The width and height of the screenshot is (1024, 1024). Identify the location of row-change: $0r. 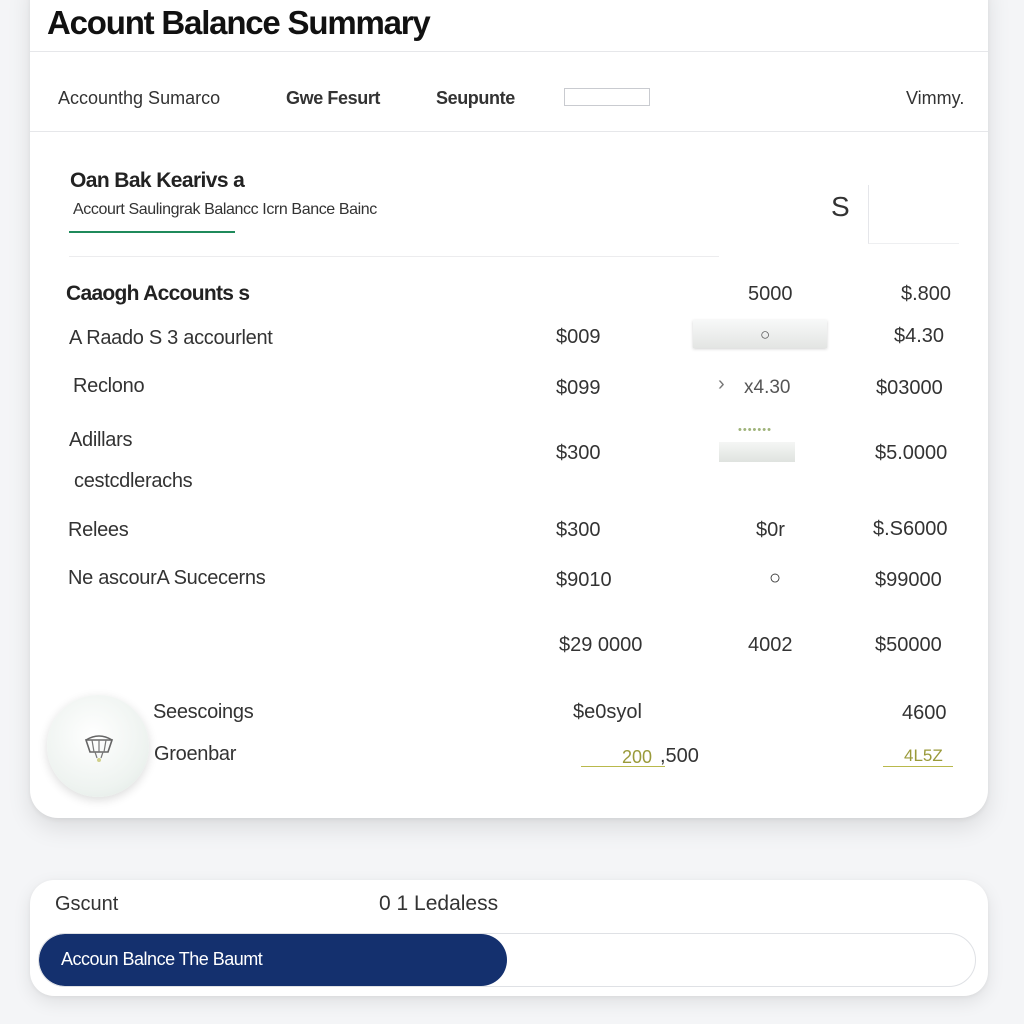
(770, 530).